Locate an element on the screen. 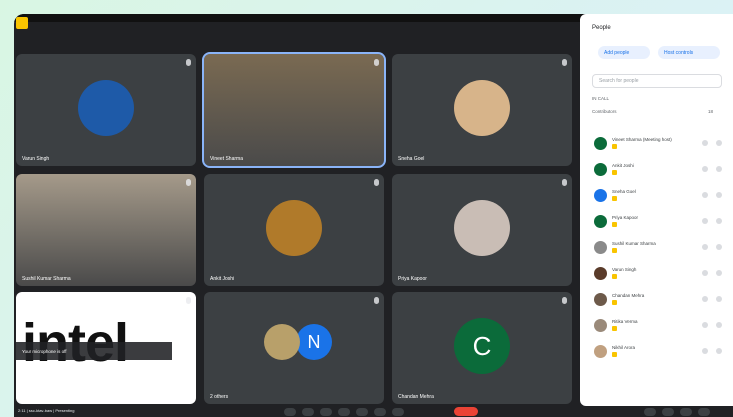  top-bar is located at coordinates (299, 18).